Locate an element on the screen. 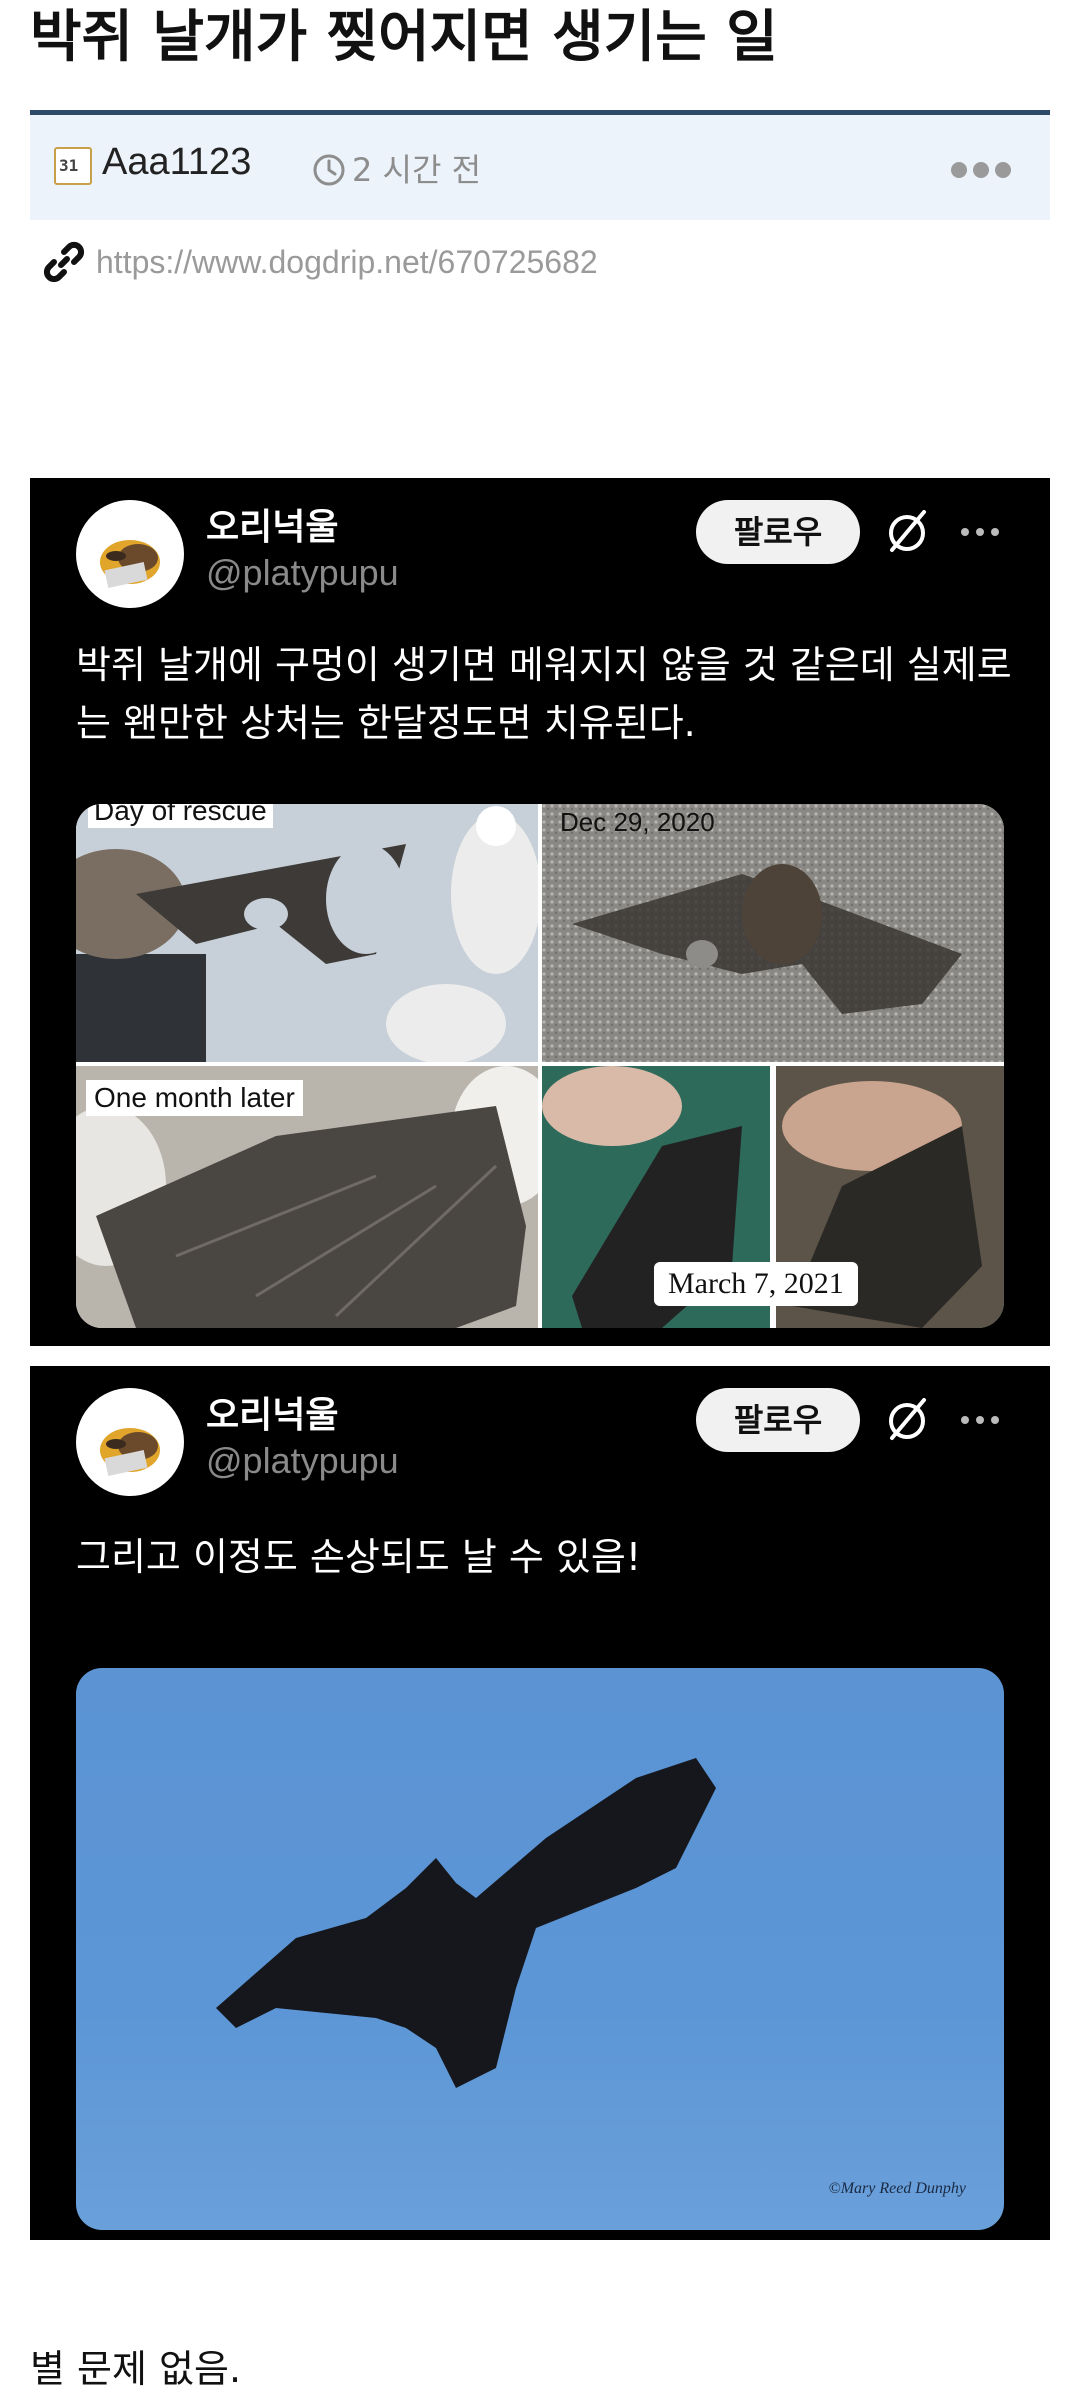 Image resolution: width=1080 pixels, height=2403 pixels. post-title: 박쥐 날개가 찢어지면 생기는 일 is located at coordinates (404, 37).